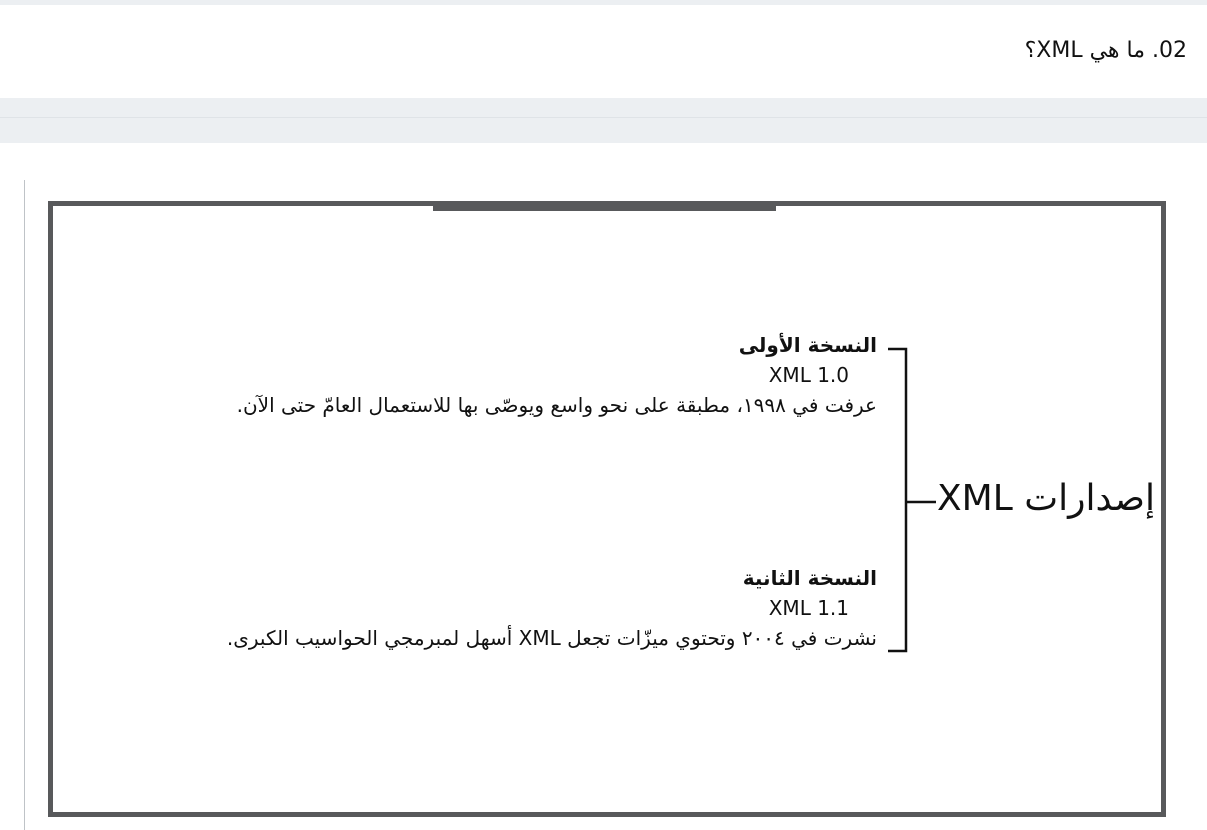  I want to click on version-2-number: XML 1.1, so click(808, 608).